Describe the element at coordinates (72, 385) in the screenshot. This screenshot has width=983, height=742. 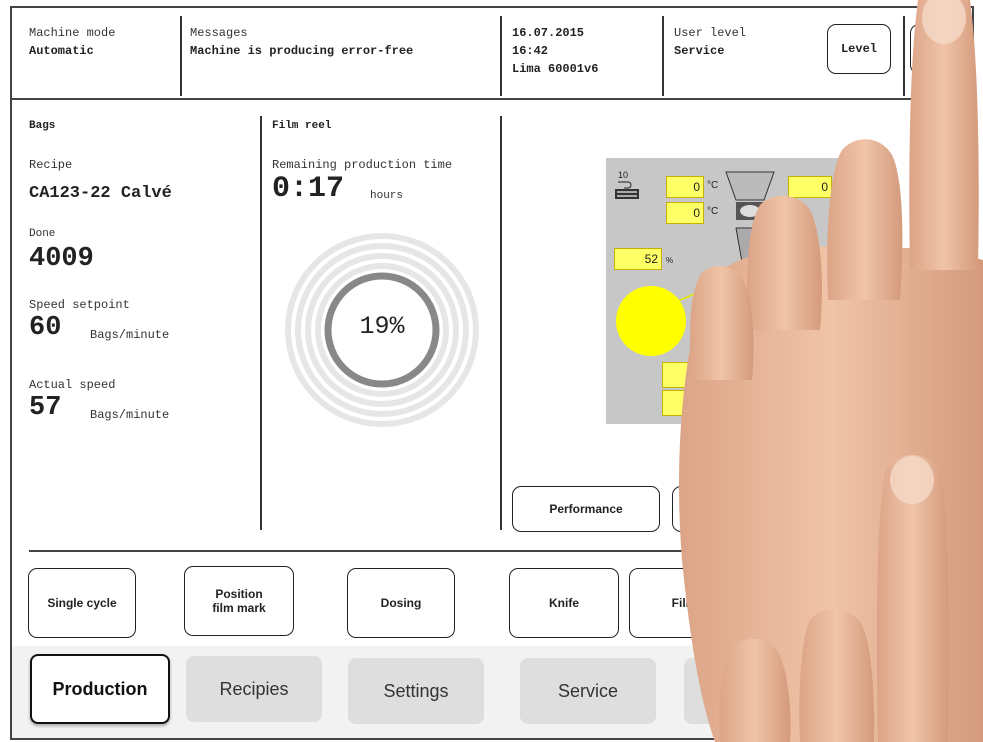
I see `actual-speed-label: Actual speed` at that location.